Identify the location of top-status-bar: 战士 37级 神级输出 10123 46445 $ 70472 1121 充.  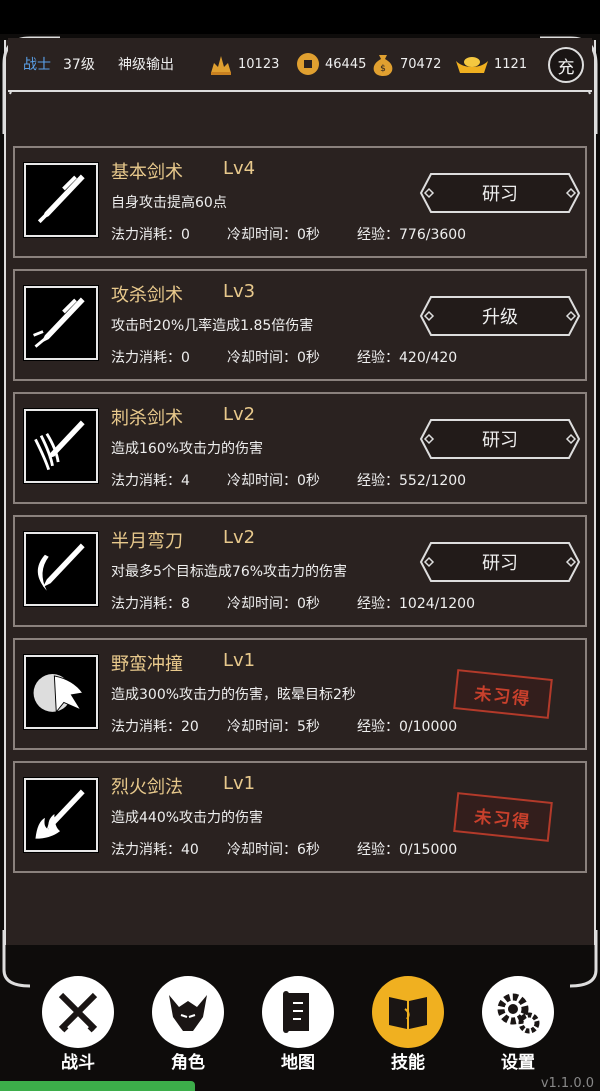
(300, 65).